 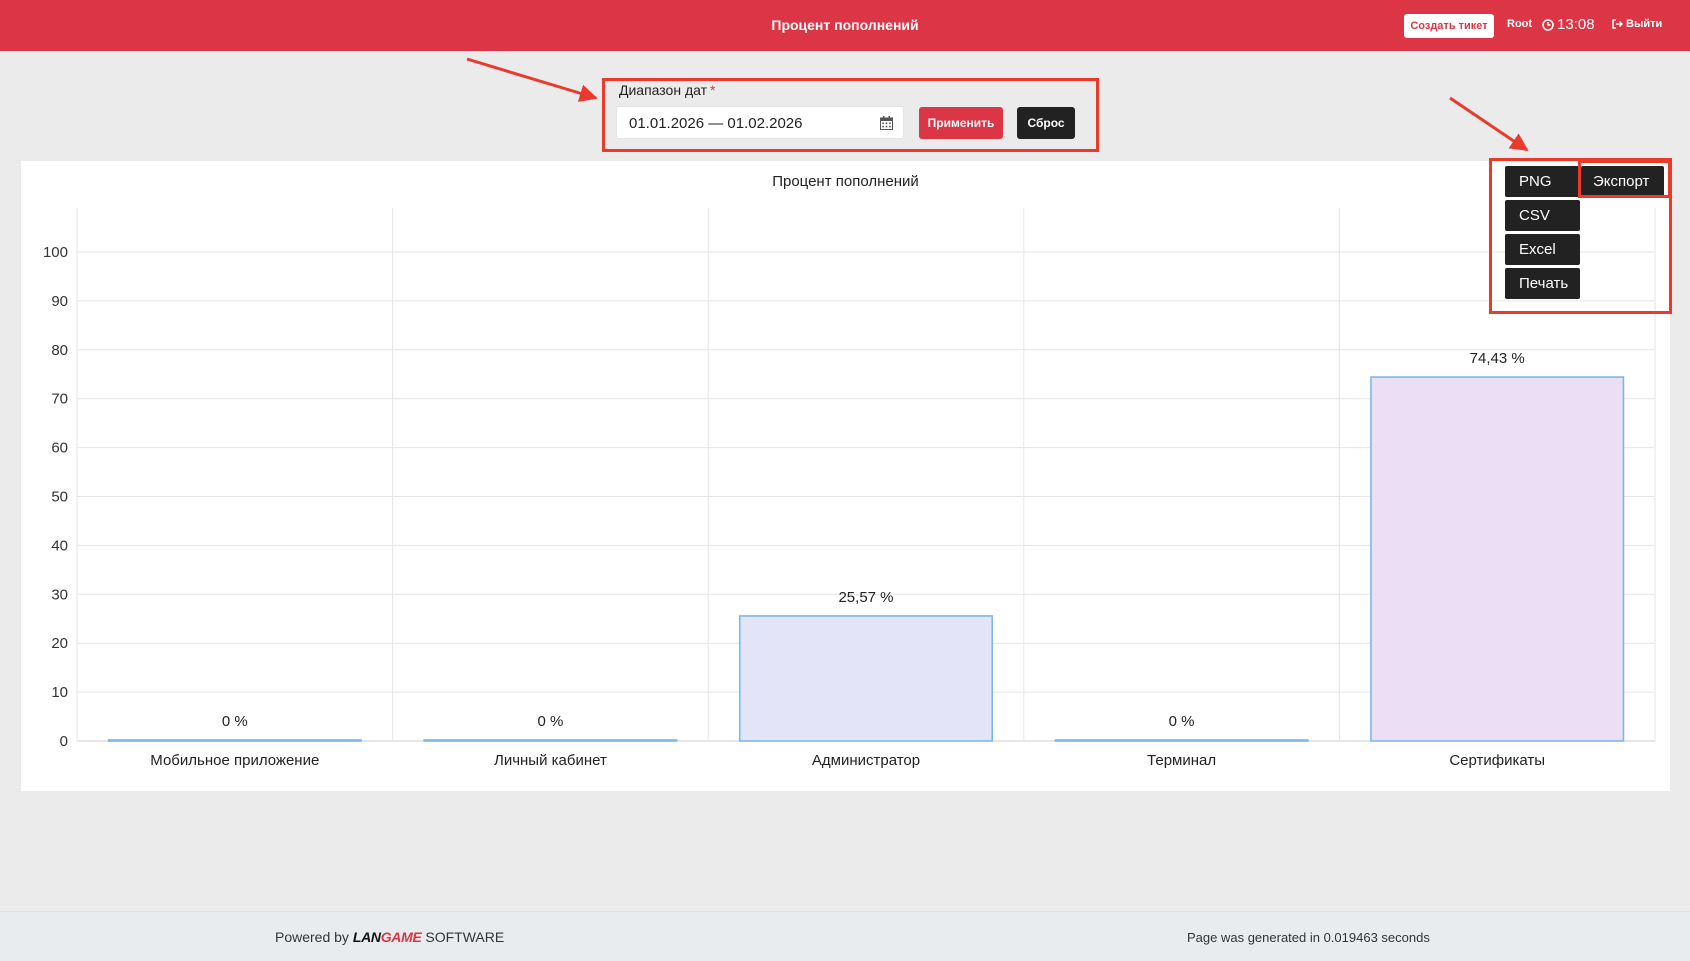 What do you see at coordinates (401, 937) in the screenshot?
I see `logo-game: GAME` at bounding box center [401, 937].